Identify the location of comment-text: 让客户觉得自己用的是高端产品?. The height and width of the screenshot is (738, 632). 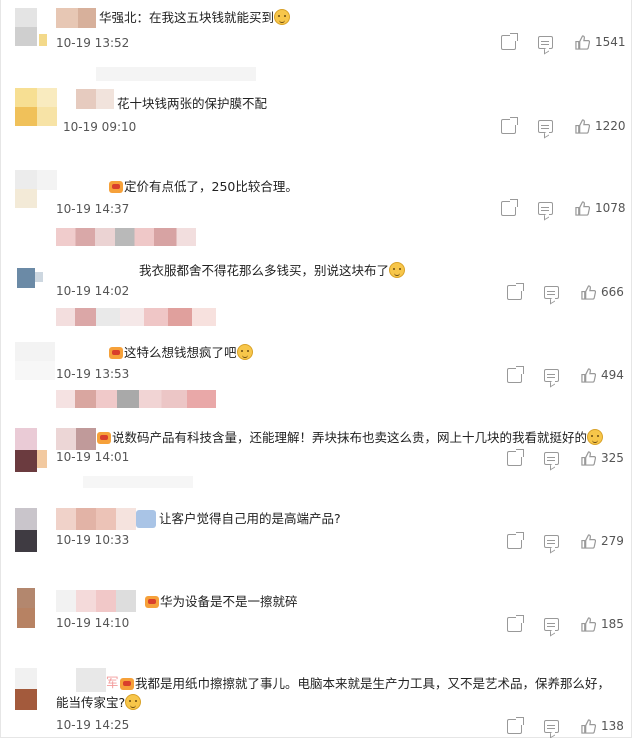
(250, 519).